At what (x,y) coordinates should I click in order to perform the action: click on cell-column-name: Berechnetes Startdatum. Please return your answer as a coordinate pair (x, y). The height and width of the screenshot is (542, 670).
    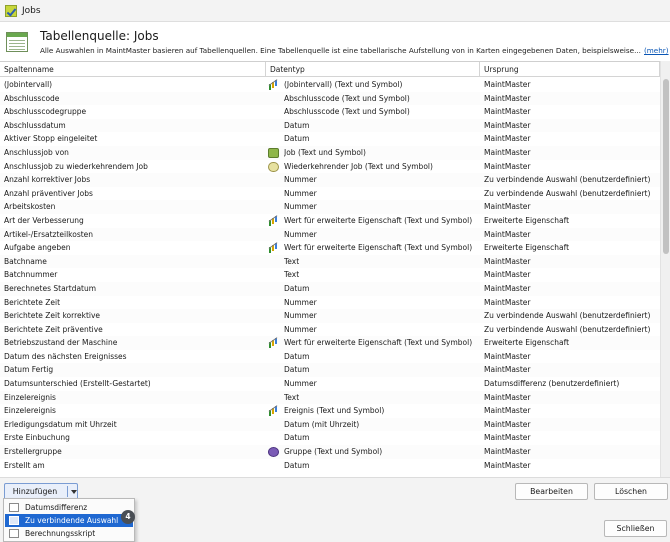
    Looking at the image, I should click on (50, 288).